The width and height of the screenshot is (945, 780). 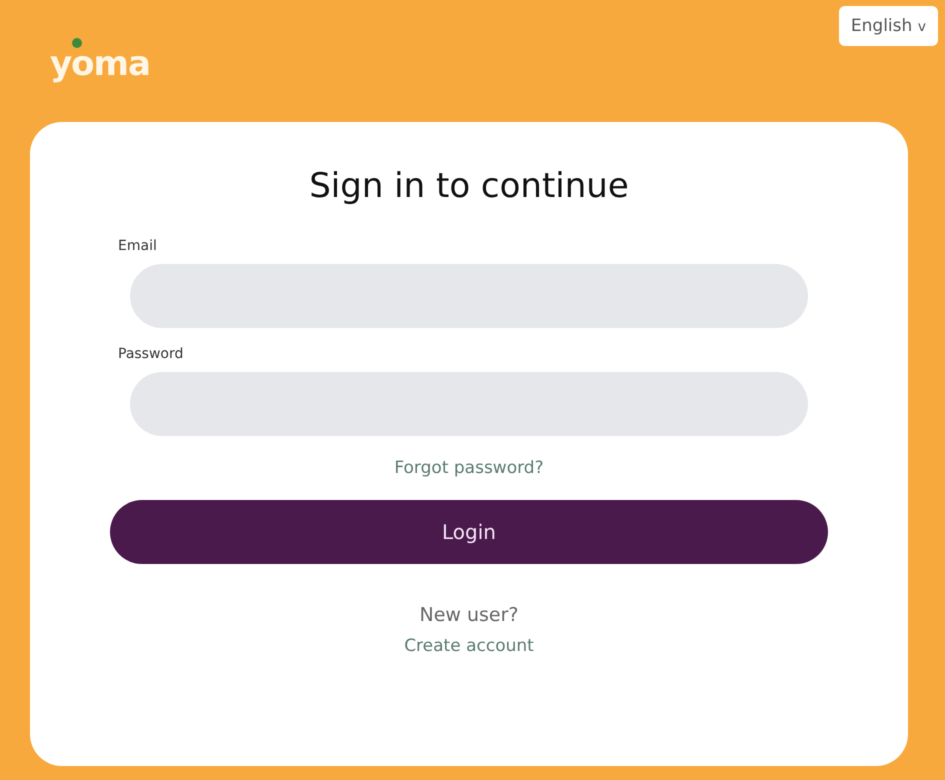 I want to click on field-label: Password, so click(x=151, y=354).